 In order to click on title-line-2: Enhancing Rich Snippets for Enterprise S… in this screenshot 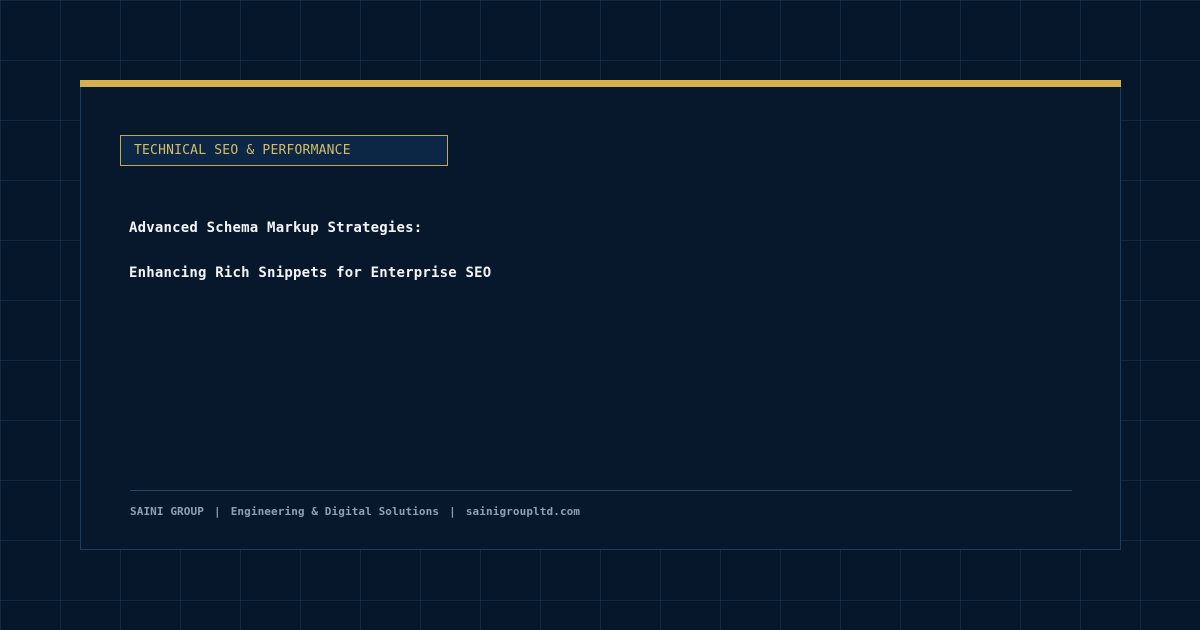, I will do `click(310, 273)`.